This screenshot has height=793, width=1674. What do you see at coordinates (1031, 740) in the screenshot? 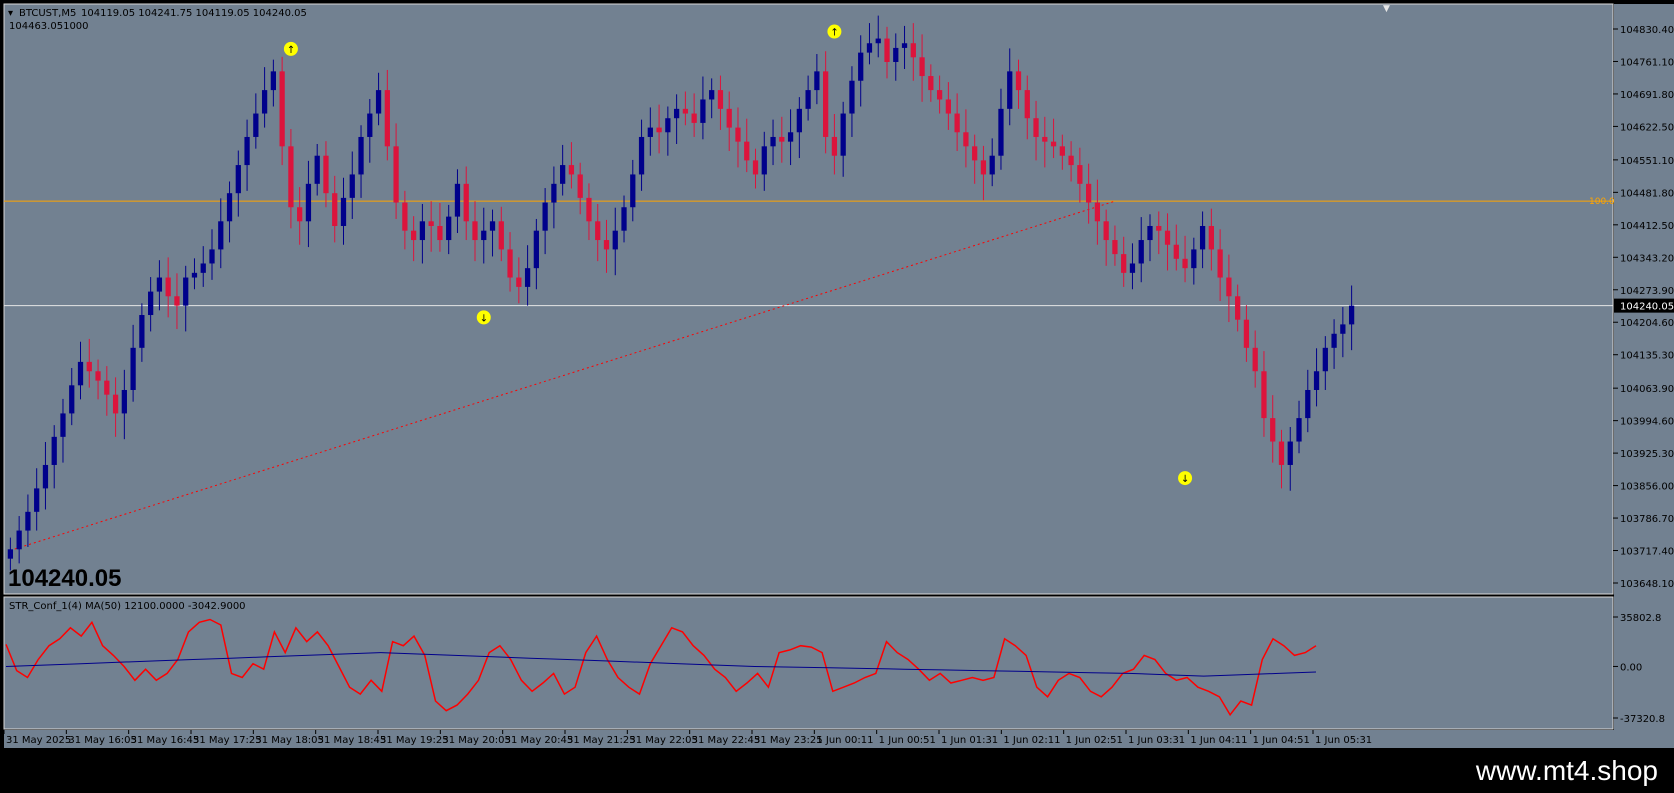
I see `time-label: 1 Jun 02:11` at bounding box center [1031, 740].